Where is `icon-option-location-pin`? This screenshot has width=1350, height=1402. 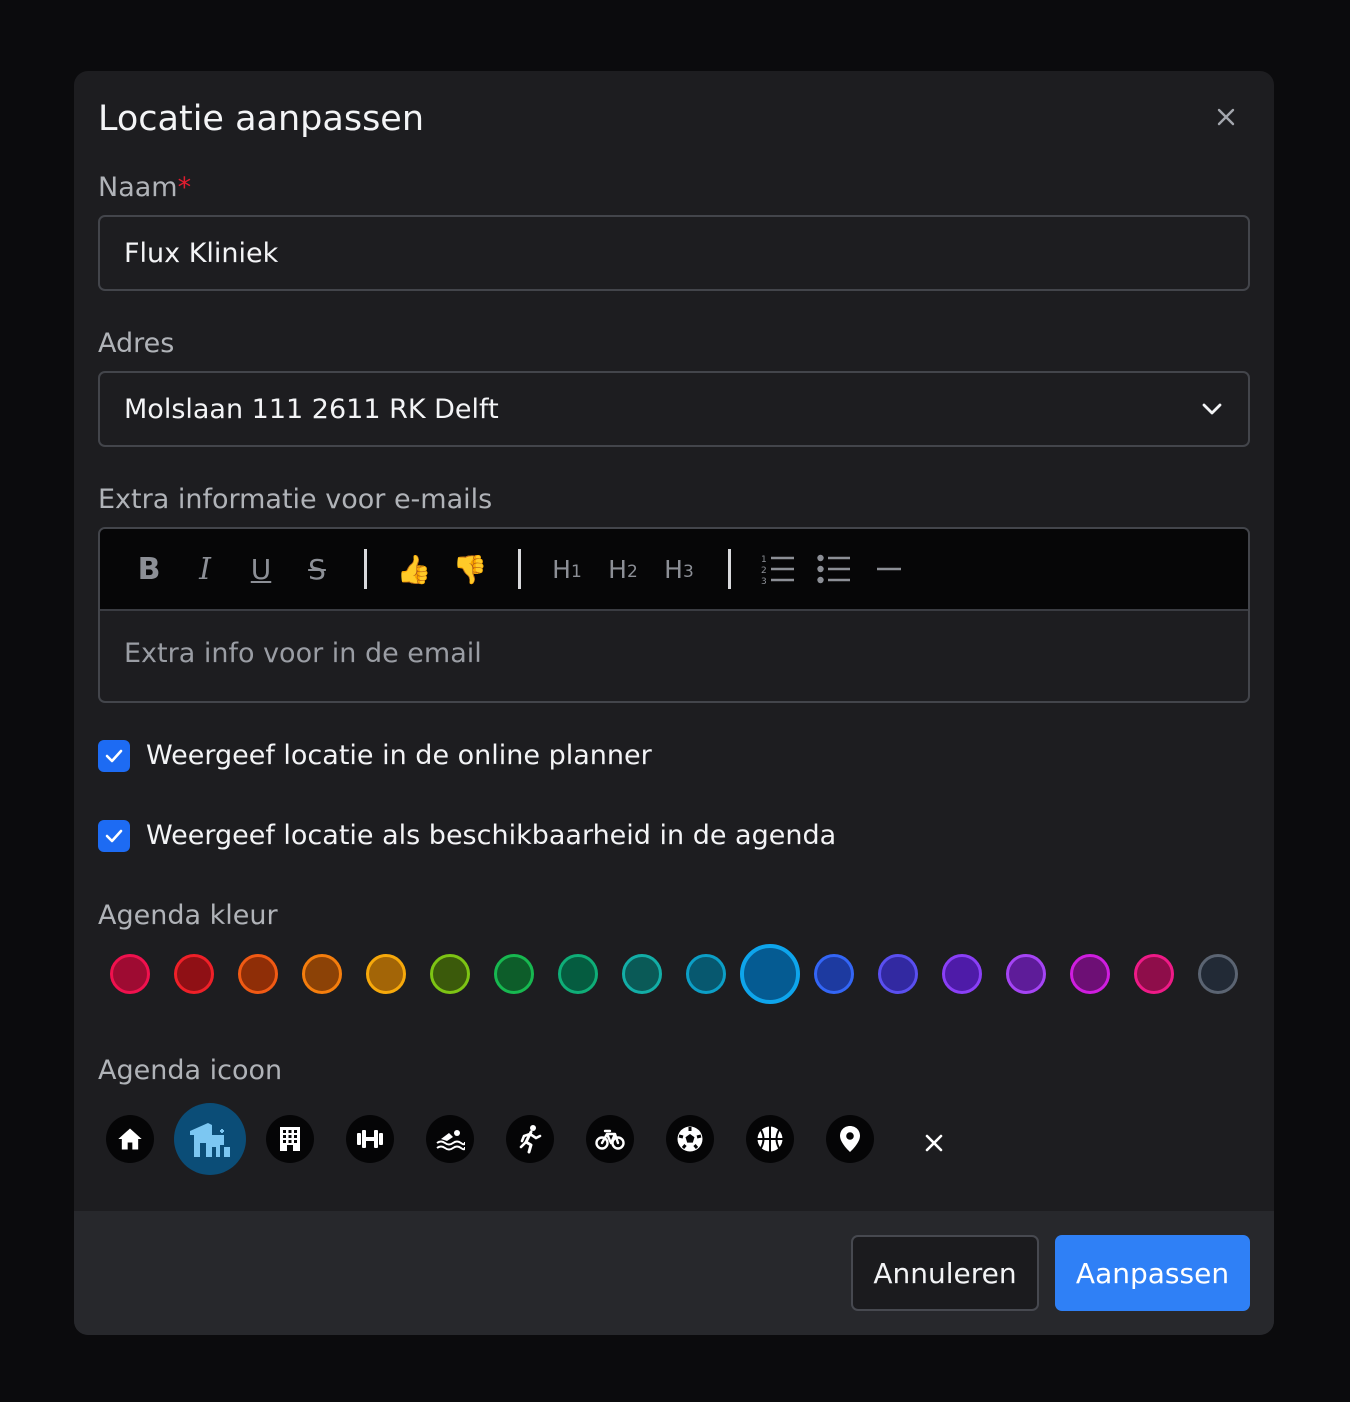 icon-option-location-pin is located at coordinates (850, 1139).